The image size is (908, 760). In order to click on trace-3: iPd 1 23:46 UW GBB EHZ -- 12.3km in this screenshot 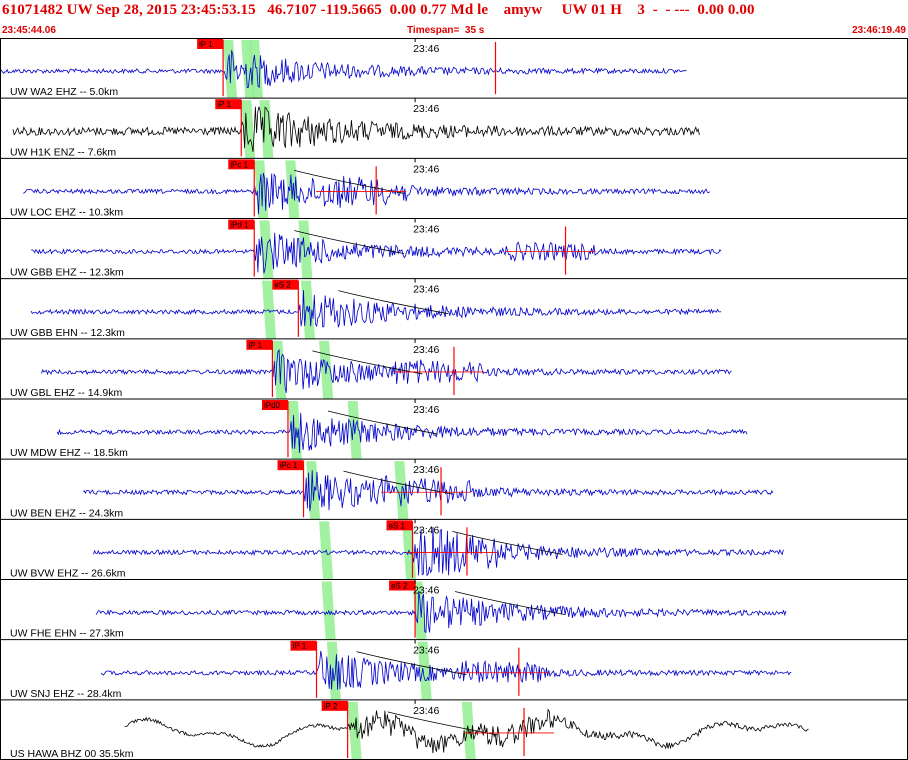, I will do `click(454, 248)`.